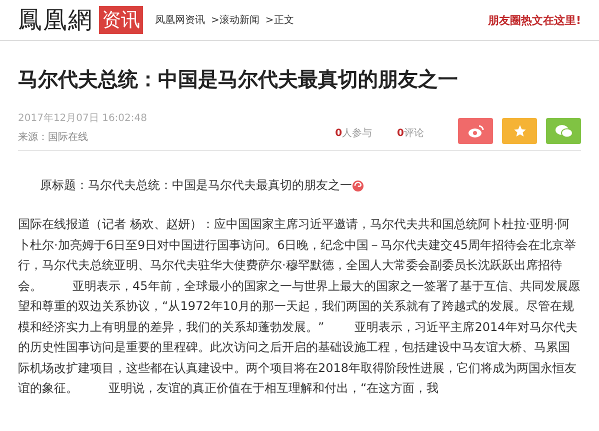 This screenshot has width=599, height=431. Describe the element at coordinates (196, 185) in the screenshot. I see `original-title: 原标题：马尔代夫总统：中国是马尔代夫最真切的朋友之一` at that location.